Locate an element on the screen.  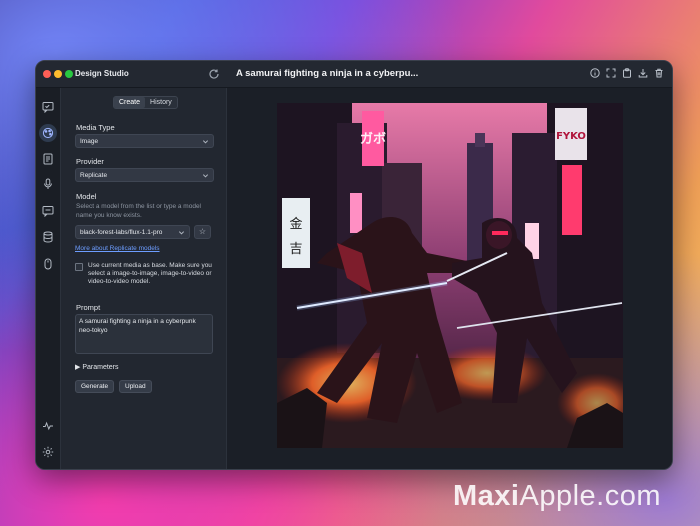
info-icon is located at coordinates (595, 73).